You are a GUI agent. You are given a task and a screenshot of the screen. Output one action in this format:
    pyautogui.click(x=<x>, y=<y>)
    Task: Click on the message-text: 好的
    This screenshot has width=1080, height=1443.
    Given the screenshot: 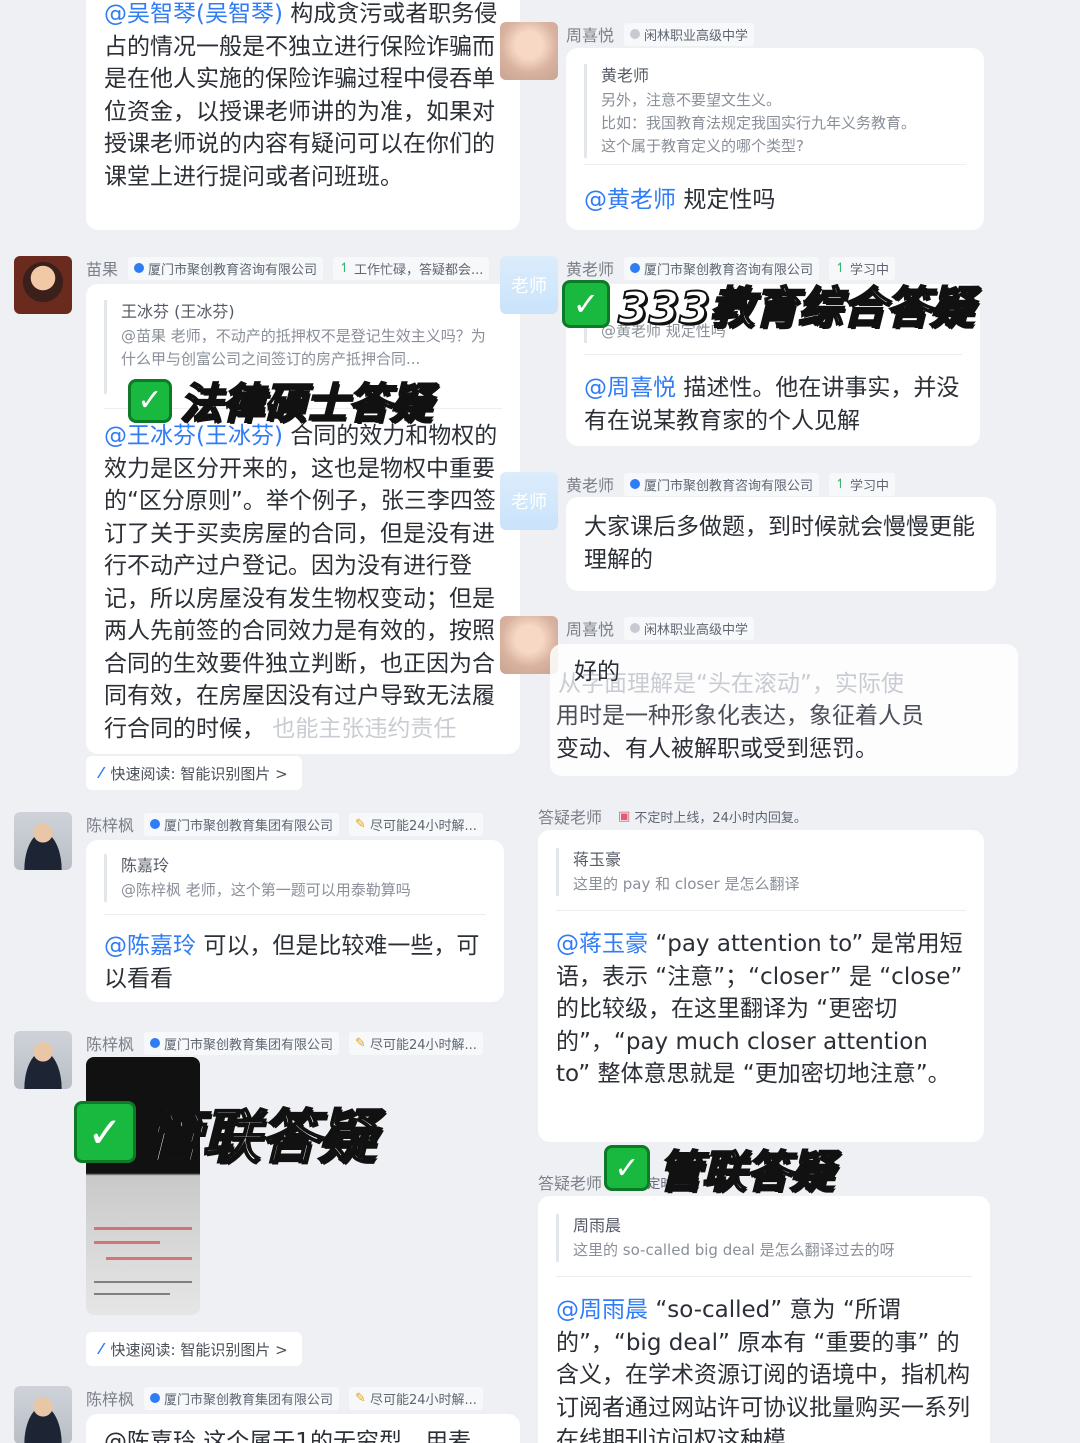 What is the action you would take?
    pyautogui.click(x=597, y=672)
    